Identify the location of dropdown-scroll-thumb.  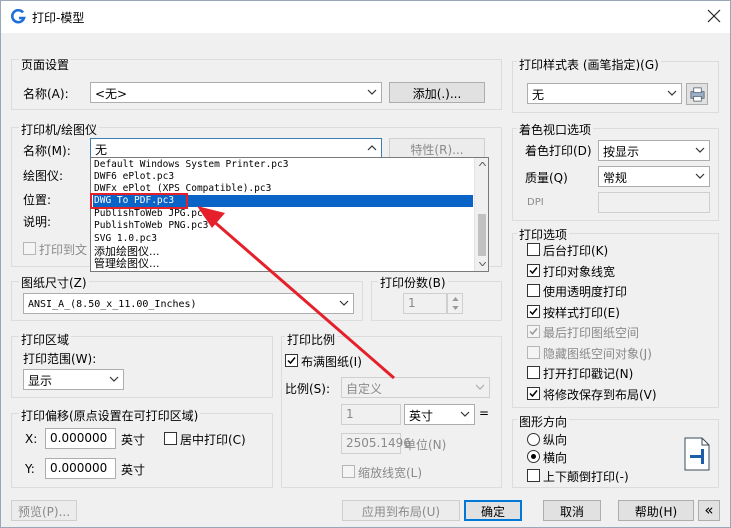
(482, 235).